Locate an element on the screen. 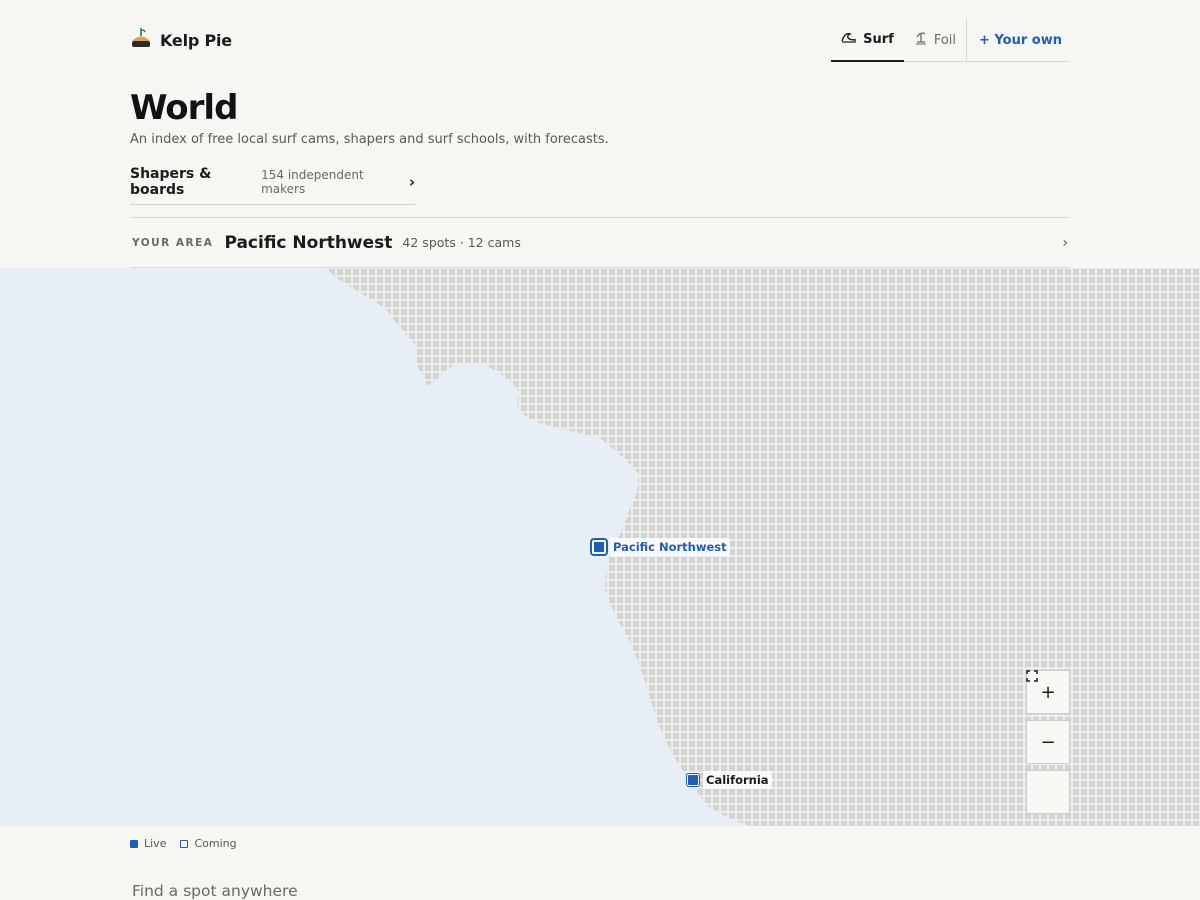 This screenshot has width=1200, height=900. coming-swatch-icon is located at coordinates (184, 843).